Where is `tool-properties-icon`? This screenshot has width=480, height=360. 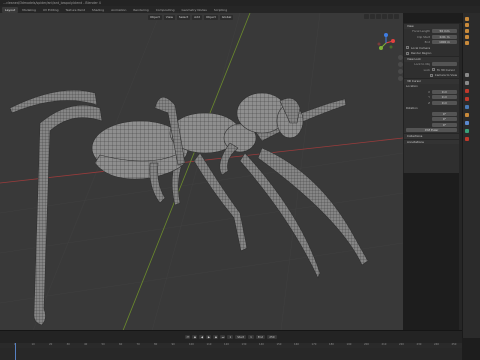
tool-properties-icon is located at coordinates (467, 75).